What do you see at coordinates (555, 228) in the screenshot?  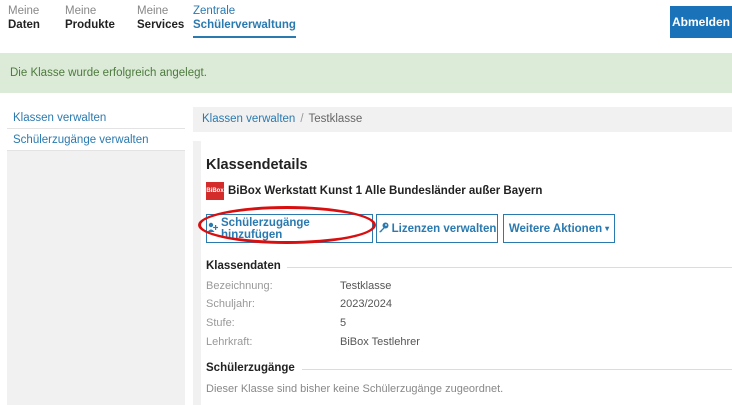 I see `more-actions-label: Weitere Aktionen` at bounding box center [555, 228].